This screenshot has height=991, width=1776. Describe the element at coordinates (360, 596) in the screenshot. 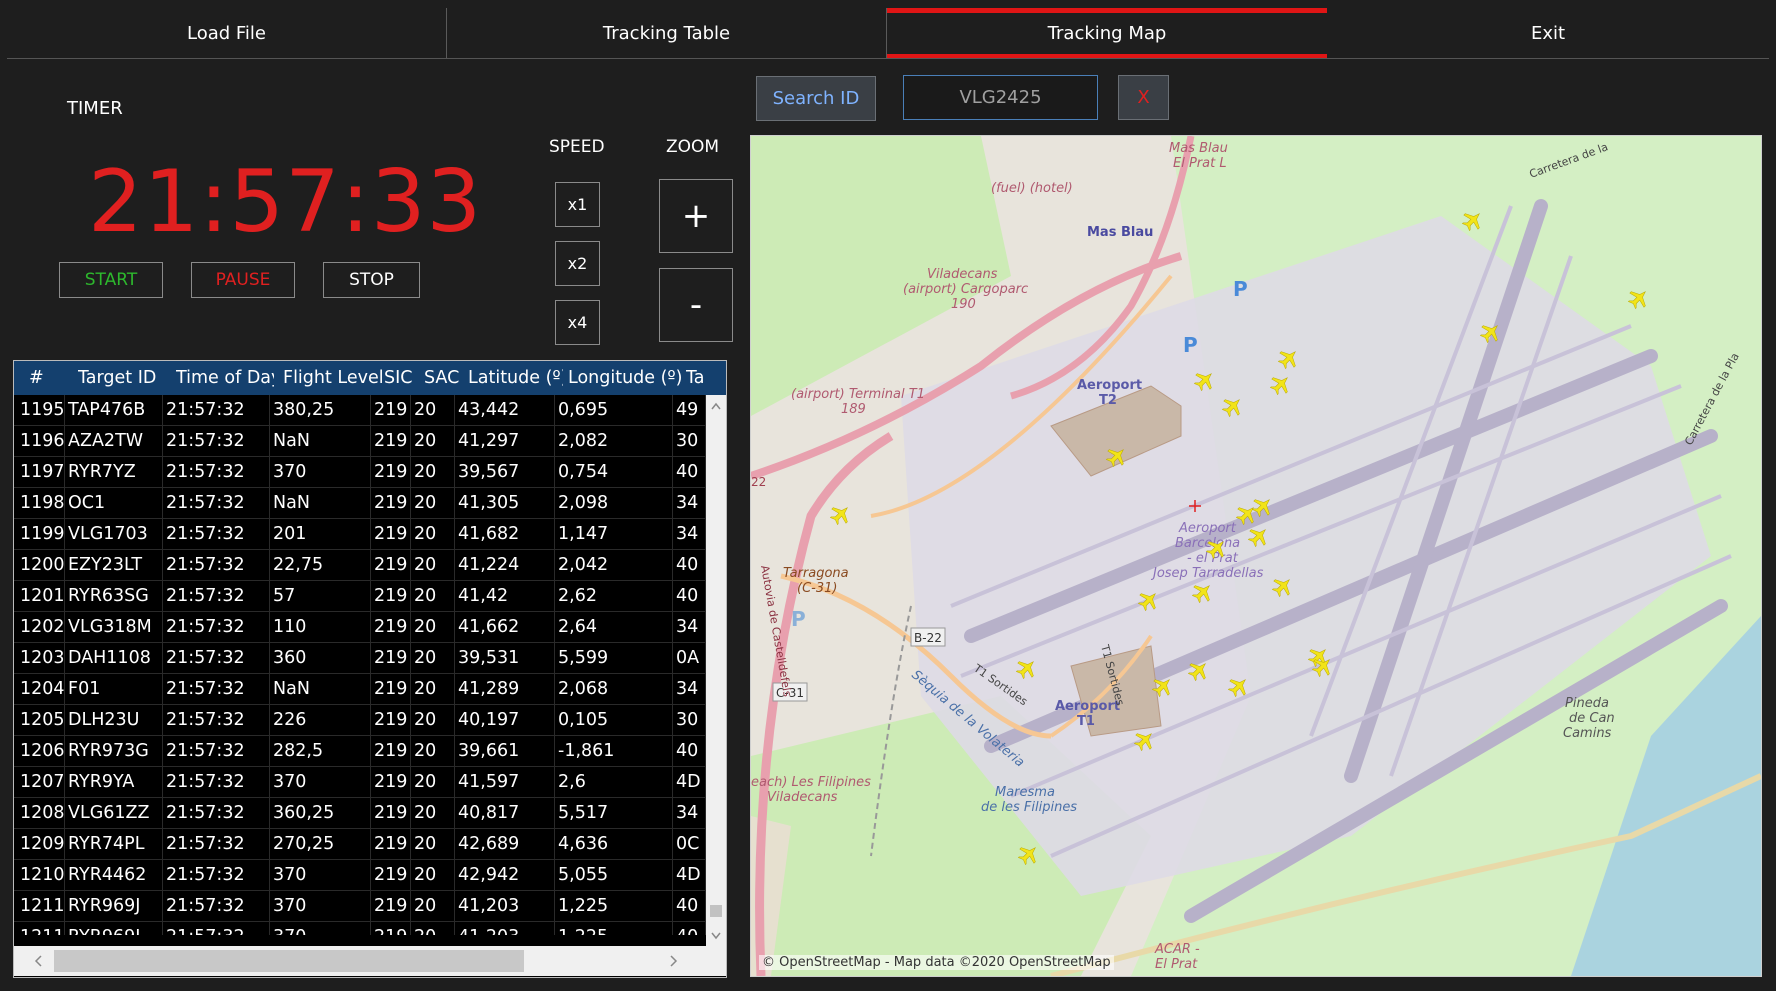

I see `table-row: 1201 RYR63SG 21:57:32 57 219 20 41,42 2,62 40` at that location.